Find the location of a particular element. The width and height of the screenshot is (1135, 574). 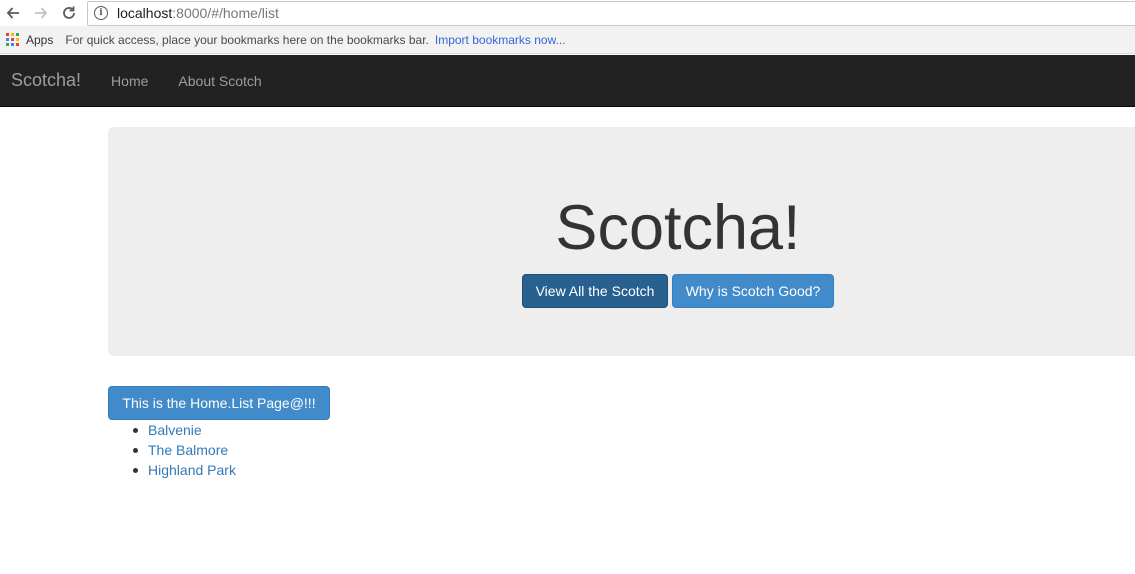

navbar-brand: Scotcha! is located at coordinates (46, 80).